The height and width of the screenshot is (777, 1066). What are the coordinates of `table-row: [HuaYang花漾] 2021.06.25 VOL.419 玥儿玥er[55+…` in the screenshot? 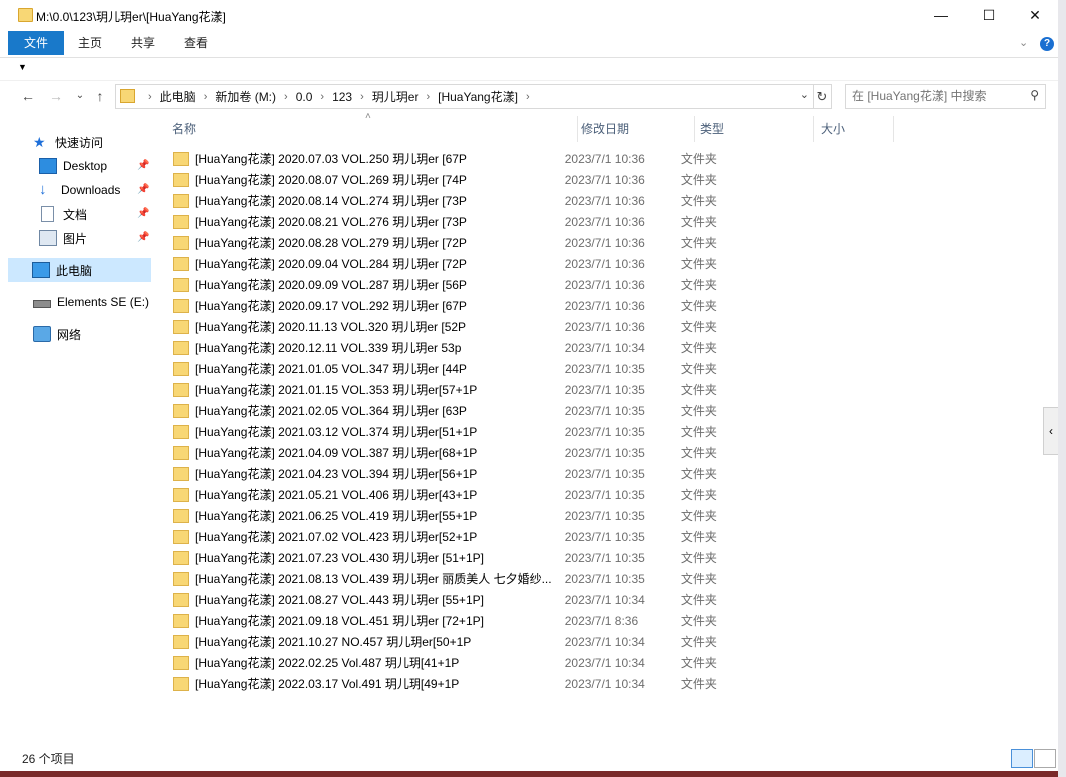 It's located at (468, 515).